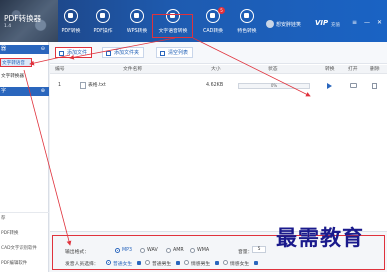  Describe the element at coordinates (117, 250) in the screenshot. I see `format-mp3-radio` at that location.